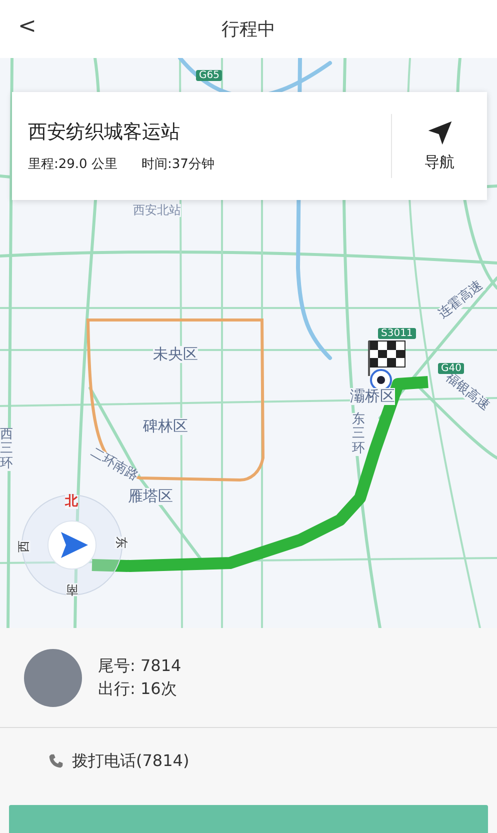 The height and width of the screenshot is (833, 497). I want to click on compass-label: 南, so click(72, 589).